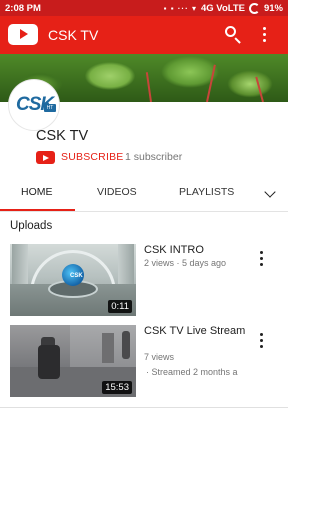 Image resolution: width=320 pixels, height=512 pixels. I want to click on search-lens, so click(230, 31).